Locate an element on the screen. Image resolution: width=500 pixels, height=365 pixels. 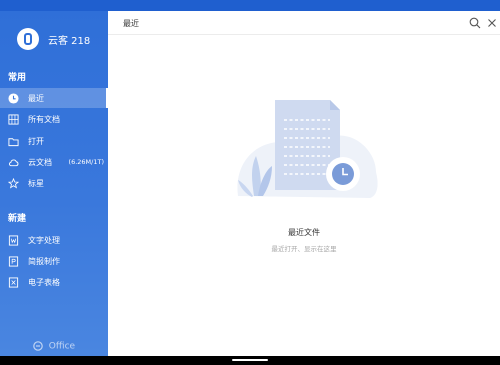
sidebar-item-open: 打开 is located at coordinates (54, 141).